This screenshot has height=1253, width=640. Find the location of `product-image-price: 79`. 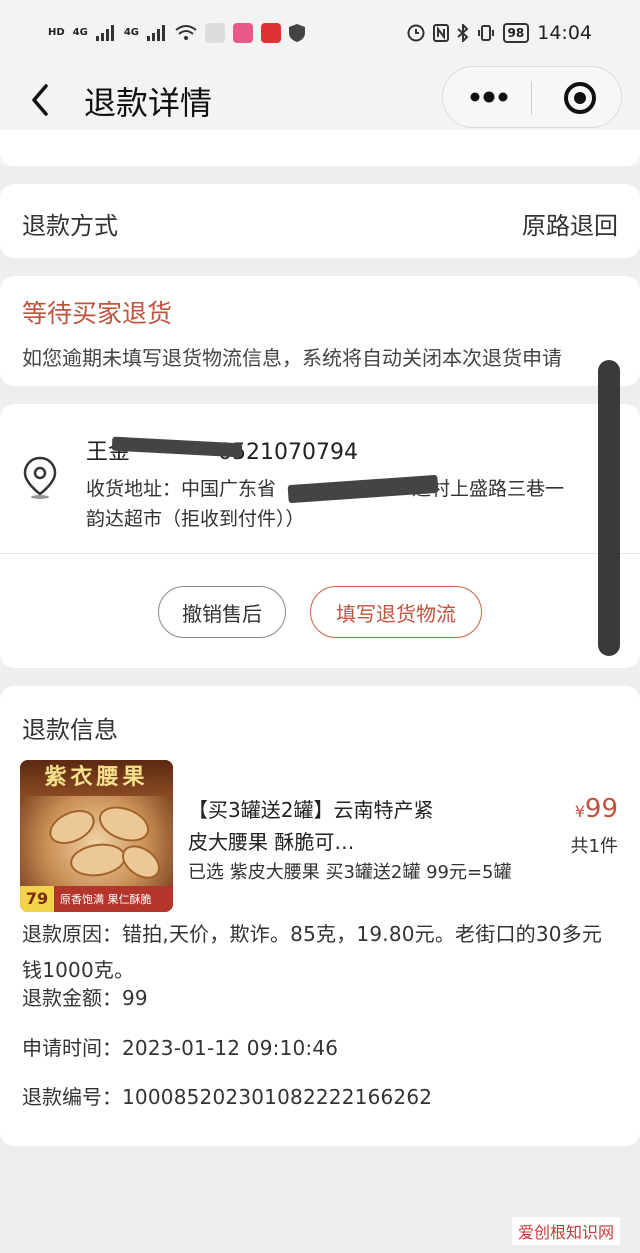

product-image-price: 79 is located at coordinates (37, 899).